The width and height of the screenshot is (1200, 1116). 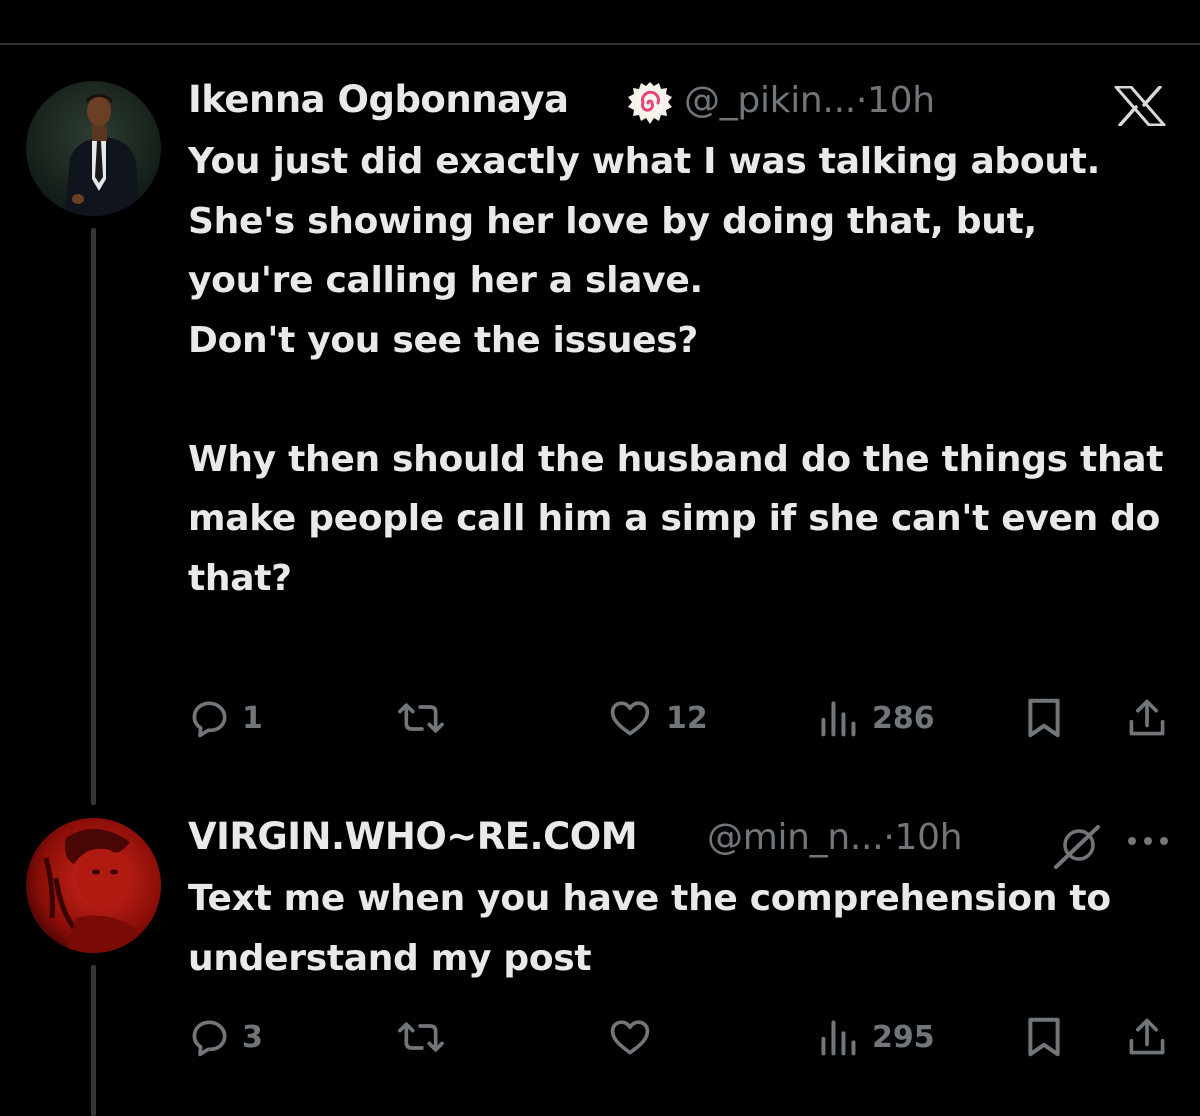 What do you see at coordinates (252, 1037) in the screenshot?
I see `reply-count: 3` at bounding box center [252, 1037].